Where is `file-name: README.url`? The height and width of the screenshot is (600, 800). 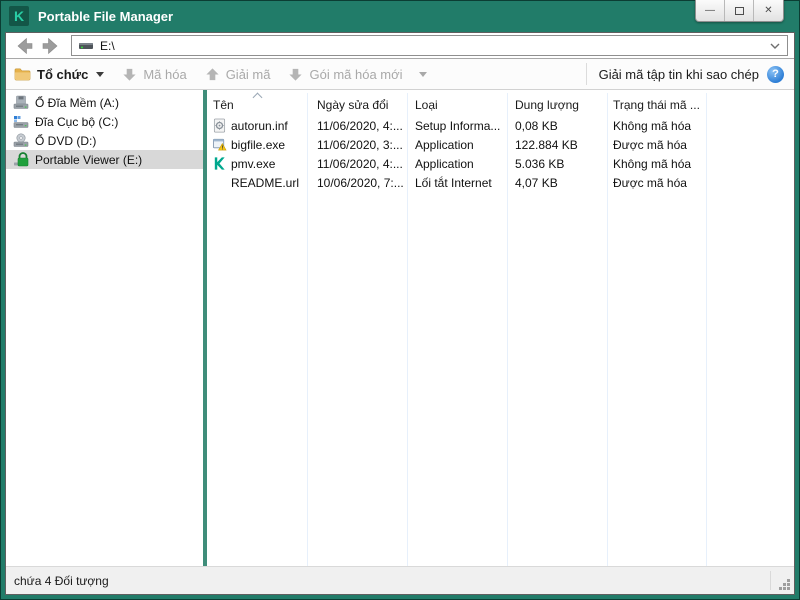
file-name: README.url is located at coordinates (265, 182).